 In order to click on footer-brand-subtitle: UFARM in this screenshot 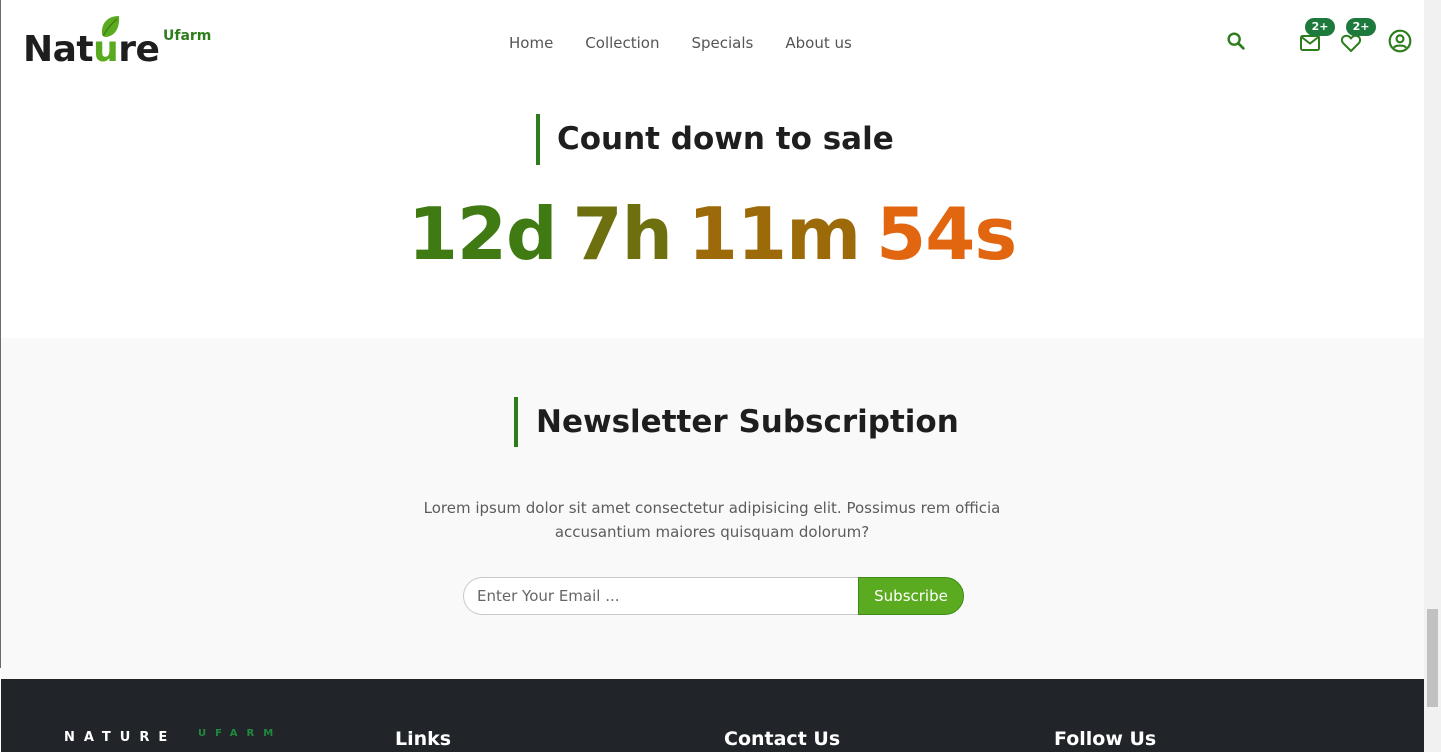, I will do `click(240, 733)`.